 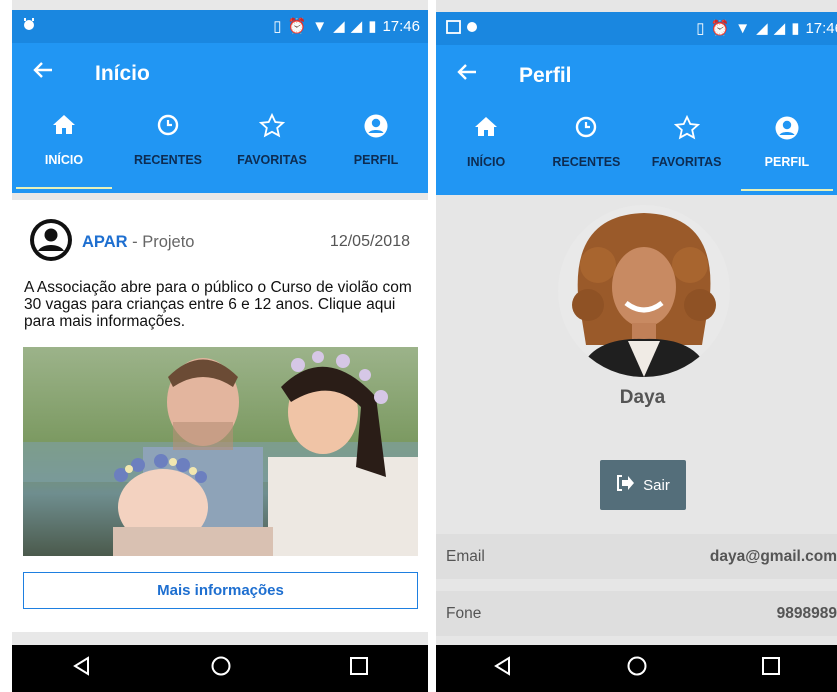 What do you see at coordinates (369, 241) in the screenshot?
I see `post-date: 12/05/2018` at bounding box center [369, 241].